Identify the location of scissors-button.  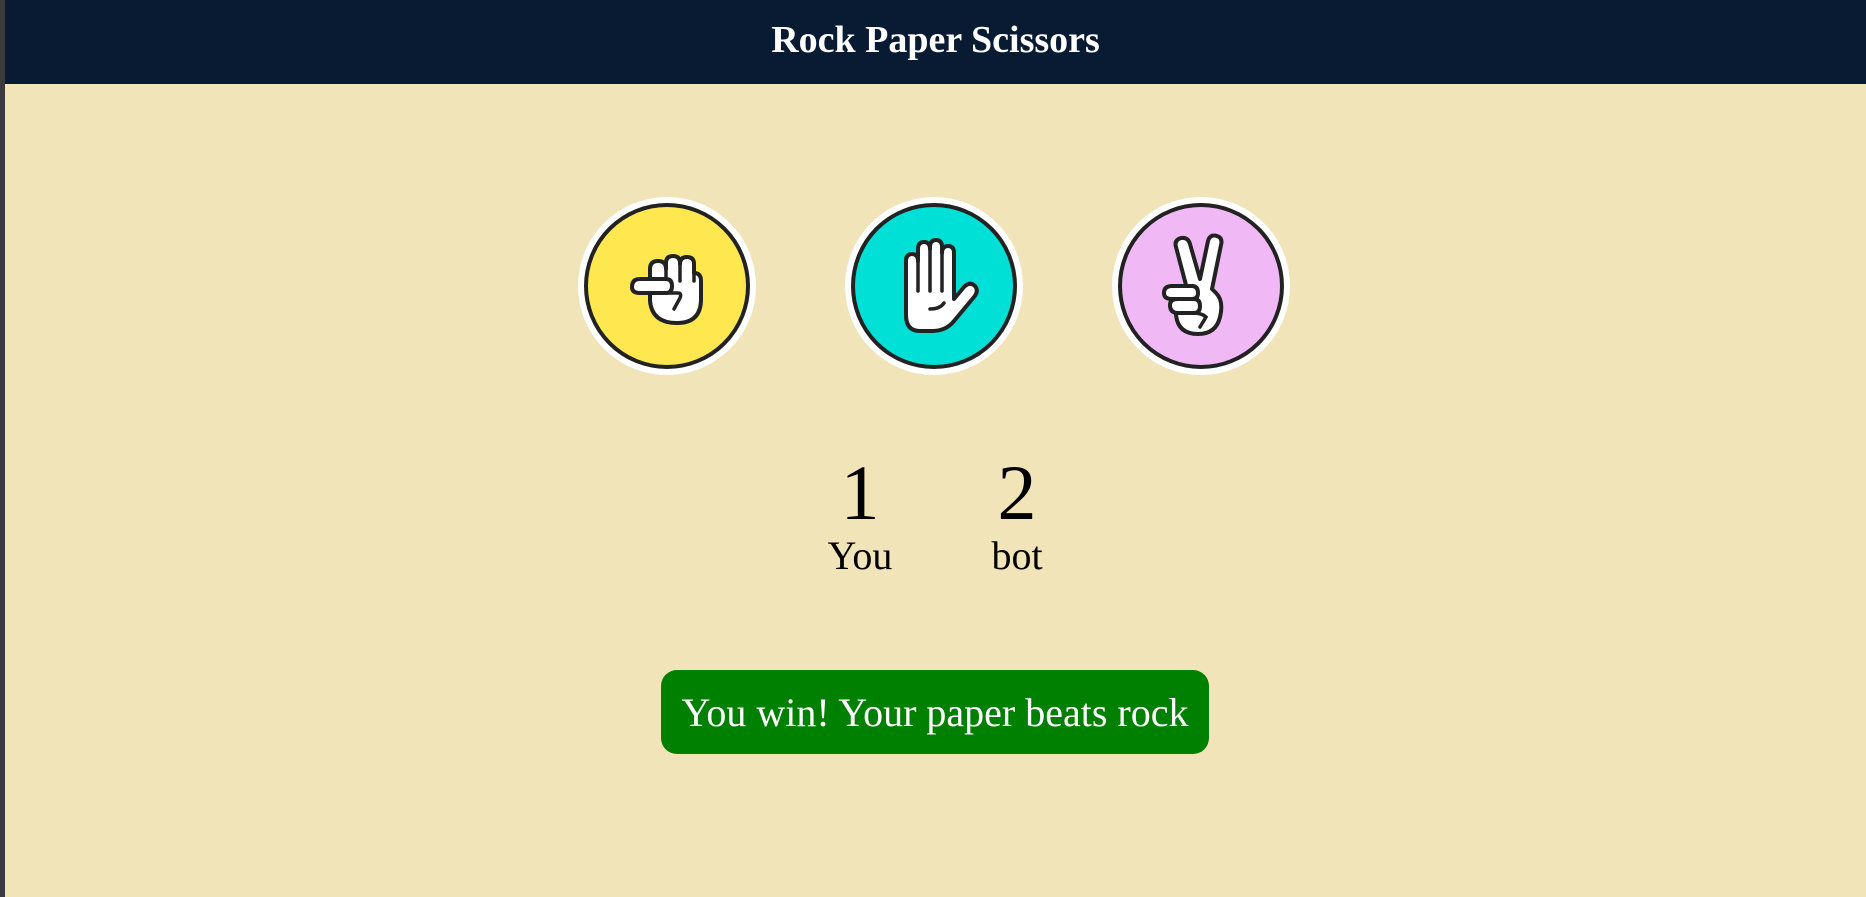
(1201, 286).